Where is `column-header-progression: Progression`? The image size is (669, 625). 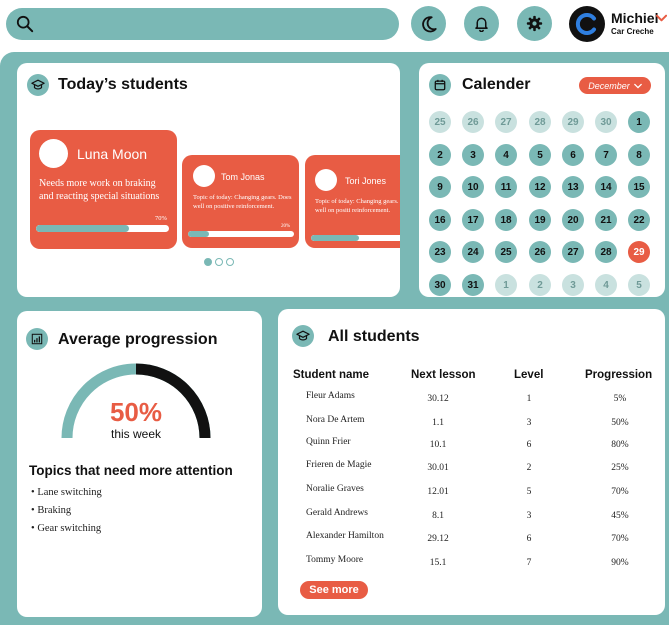 column-header-progression: Progression is located at coordinates (618, 375).